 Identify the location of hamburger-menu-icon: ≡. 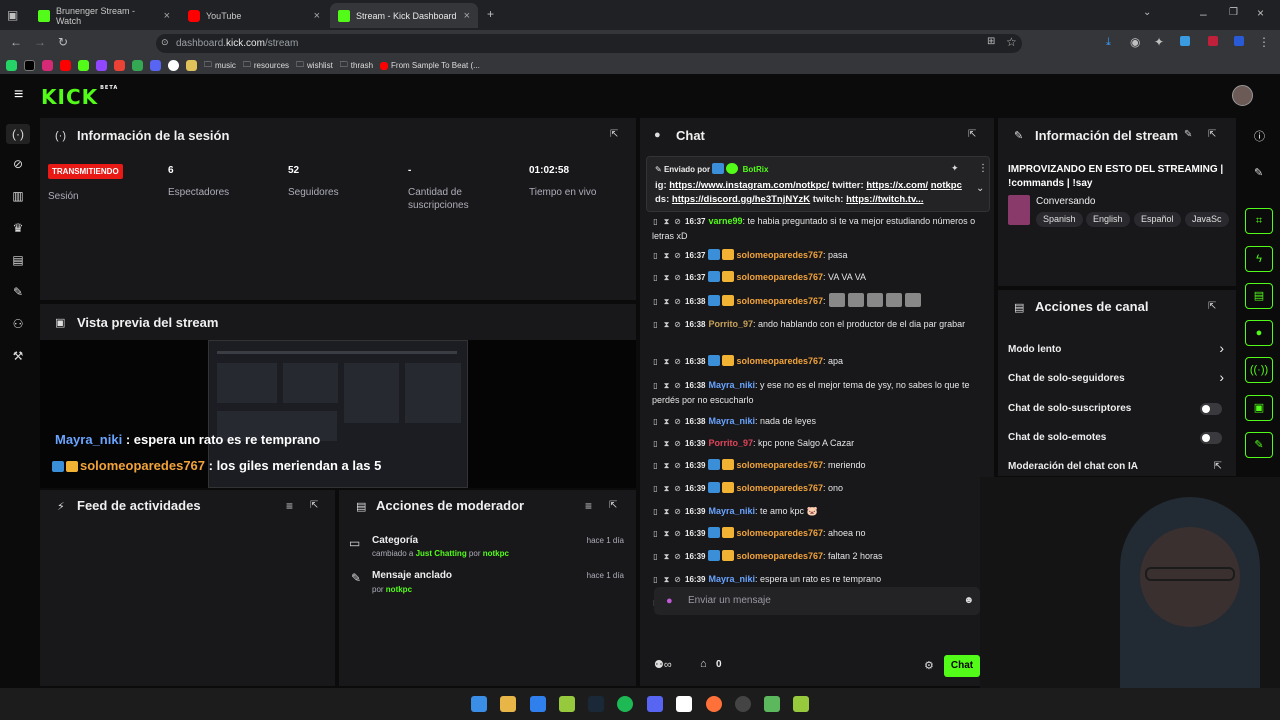
(18, 95).